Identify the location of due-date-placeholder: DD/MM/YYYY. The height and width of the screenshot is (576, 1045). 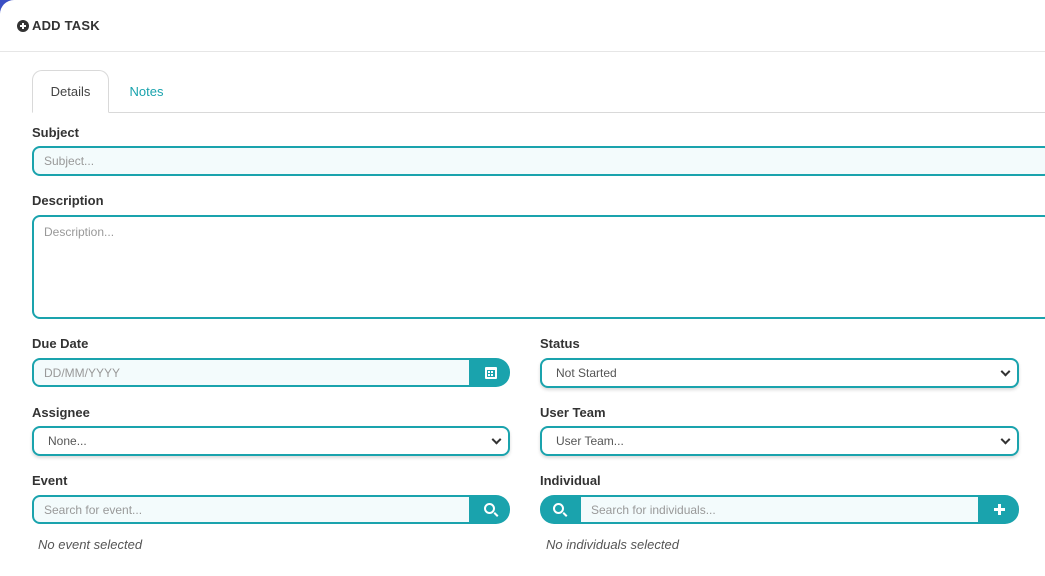
(82, 372).